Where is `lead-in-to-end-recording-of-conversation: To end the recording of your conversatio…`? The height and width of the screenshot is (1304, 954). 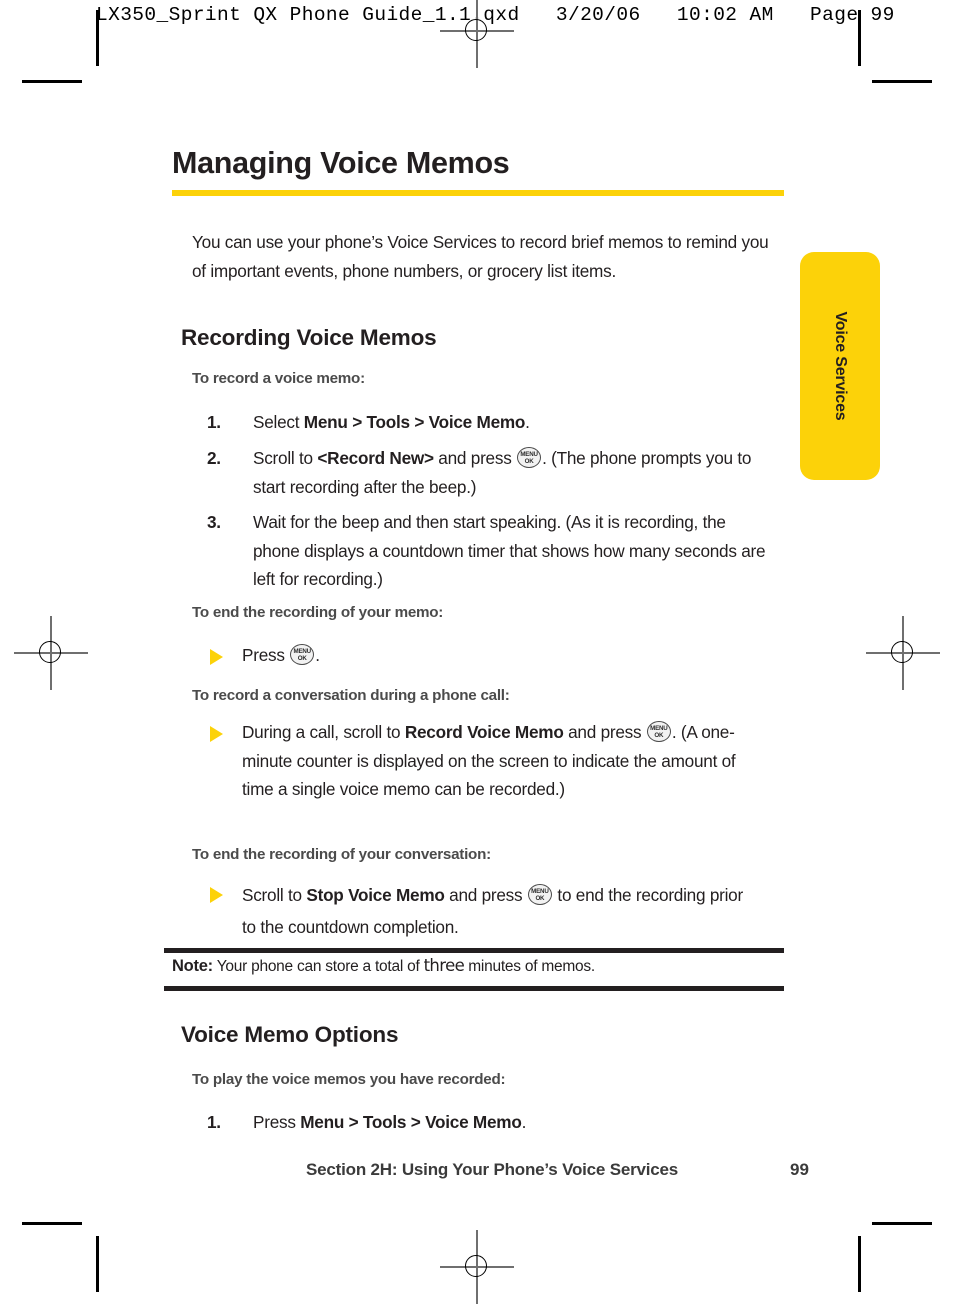 lead-in-to-end-recording-of-conversation: To end the recording of your conversatio… is located at coordinates (341, 854).